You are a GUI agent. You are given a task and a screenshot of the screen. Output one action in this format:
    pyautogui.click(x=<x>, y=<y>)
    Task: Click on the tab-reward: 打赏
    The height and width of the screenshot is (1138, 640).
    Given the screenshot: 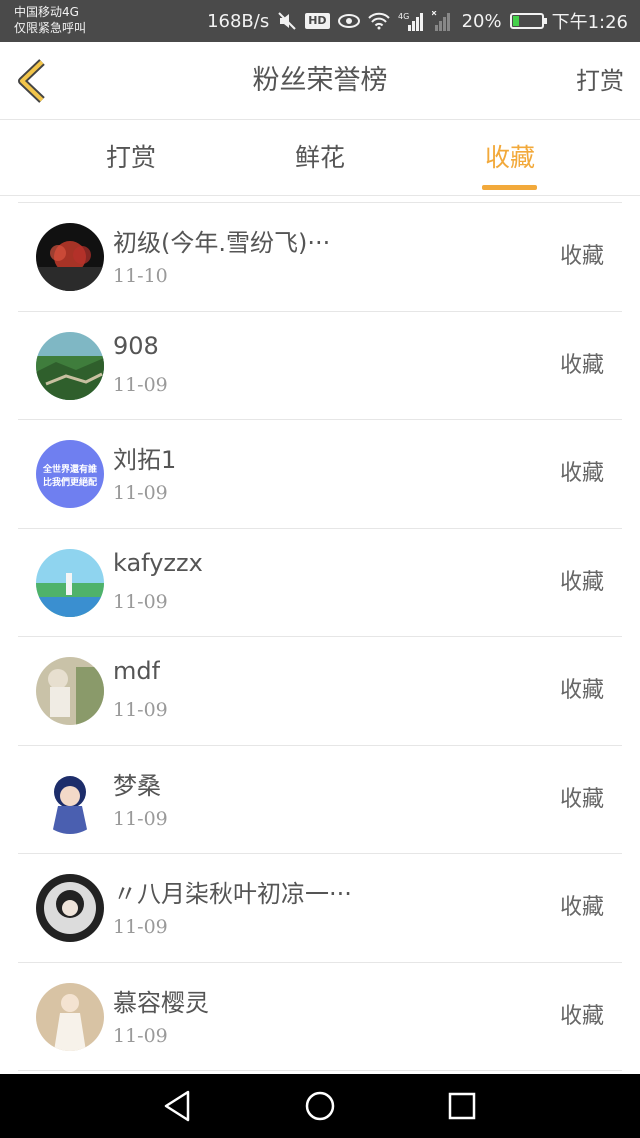 What is the action you would take?
    pyautogui.click(x=131, y=158)
    